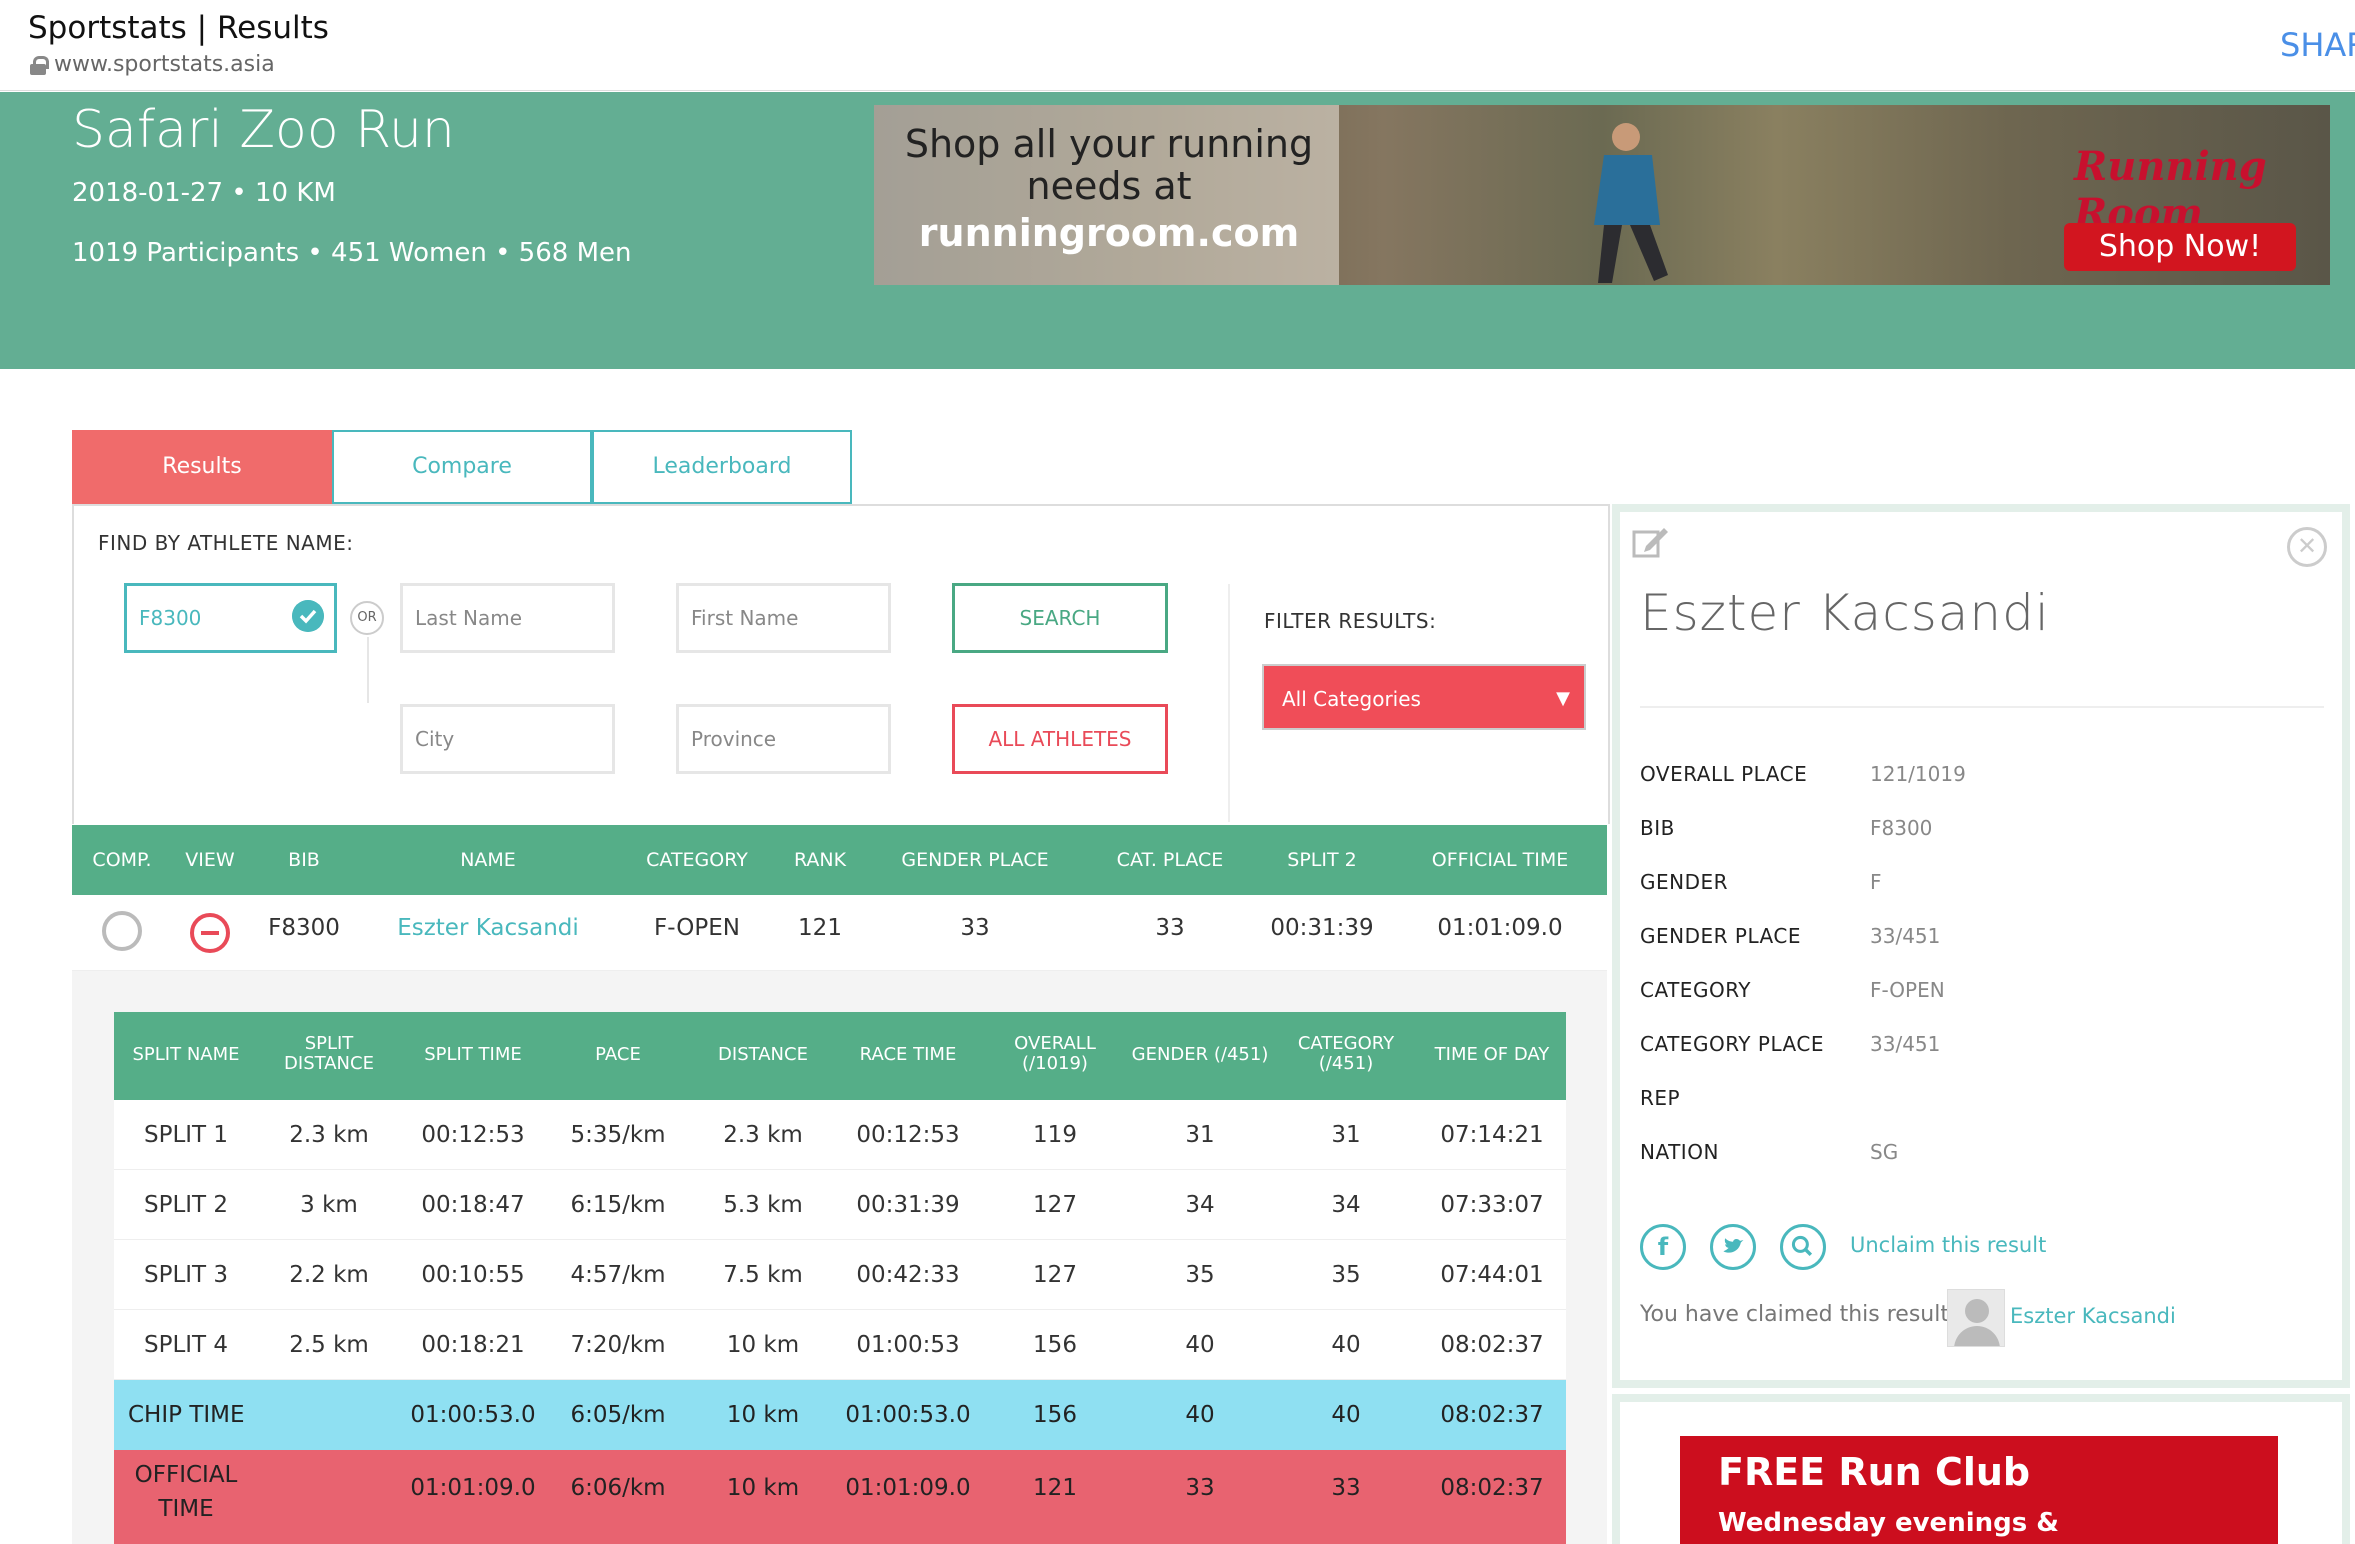 The image size is (2355, 1544). I want to click on official-time-cell: 10 km, so click(763, 1488).